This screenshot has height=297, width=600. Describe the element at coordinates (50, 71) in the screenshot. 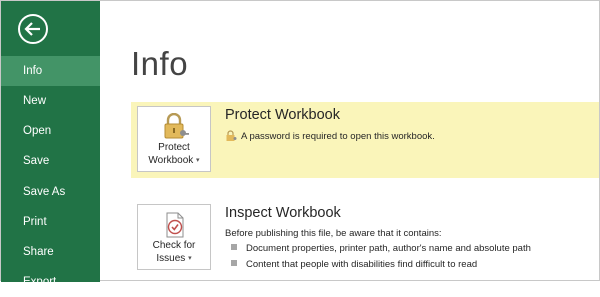

I see `sidebar-item-info: Info` at that location.